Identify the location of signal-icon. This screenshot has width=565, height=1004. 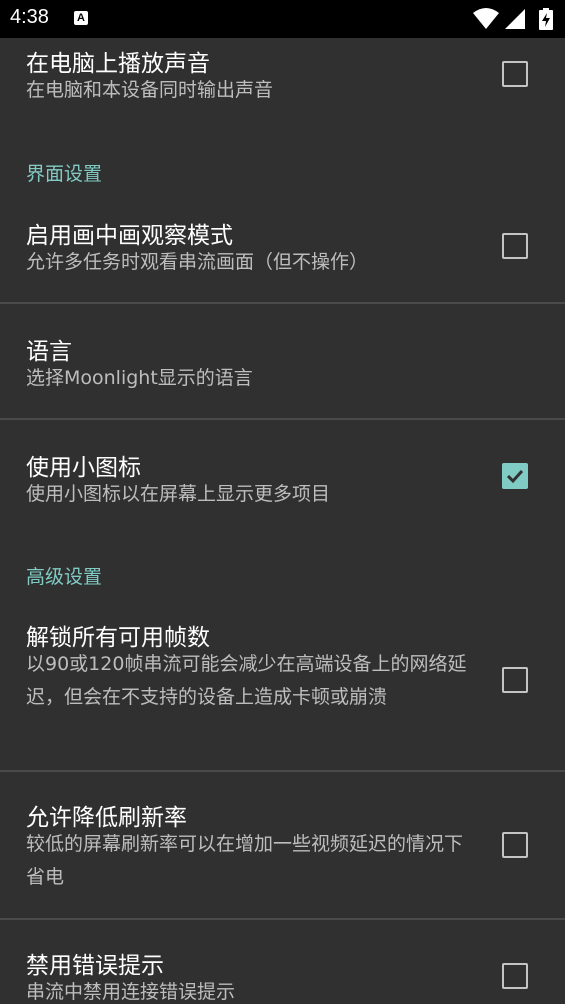
(515, 19).